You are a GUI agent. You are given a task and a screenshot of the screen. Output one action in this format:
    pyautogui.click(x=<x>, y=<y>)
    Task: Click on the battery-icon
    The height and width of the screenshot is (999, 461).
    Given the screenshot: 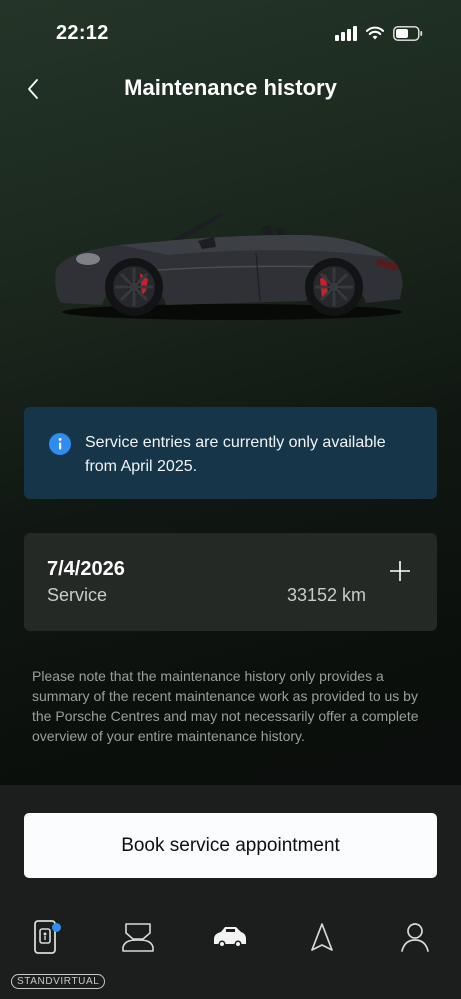 What is the action you would take?
    pyautogui.click(x=408, y=33)
    